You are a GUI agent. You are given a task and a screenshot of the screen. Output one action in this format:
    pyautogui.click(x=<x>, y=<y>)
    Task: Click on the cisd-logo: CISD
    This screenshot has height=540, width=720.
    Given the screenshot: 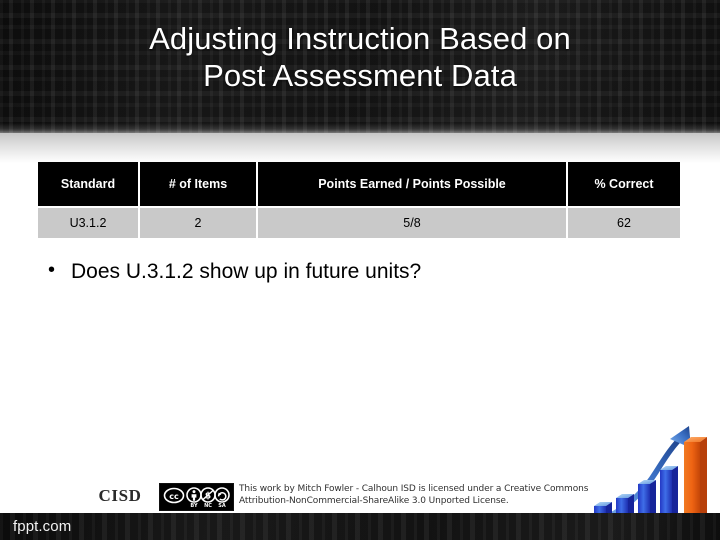 What is the action you would take?
    pyautogui.click(x=120, y=496)
    